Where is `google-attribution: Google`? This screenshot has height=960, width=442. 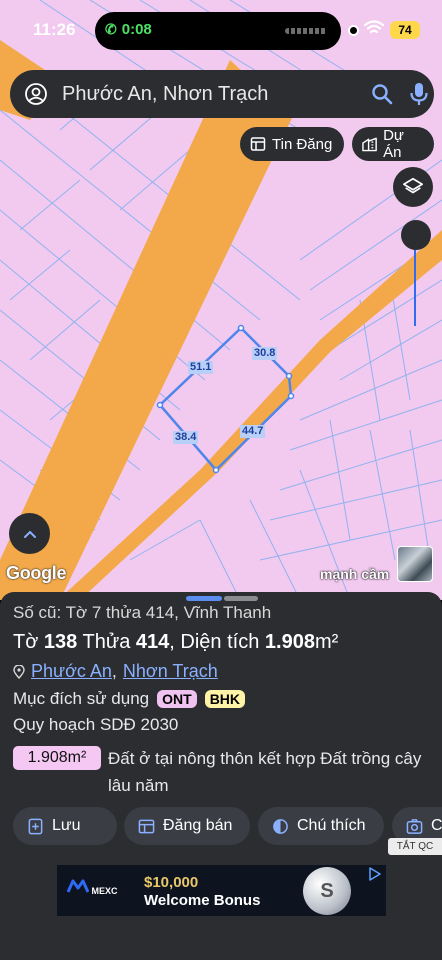
google-attribution: Google is located at coordinates (36, 573).